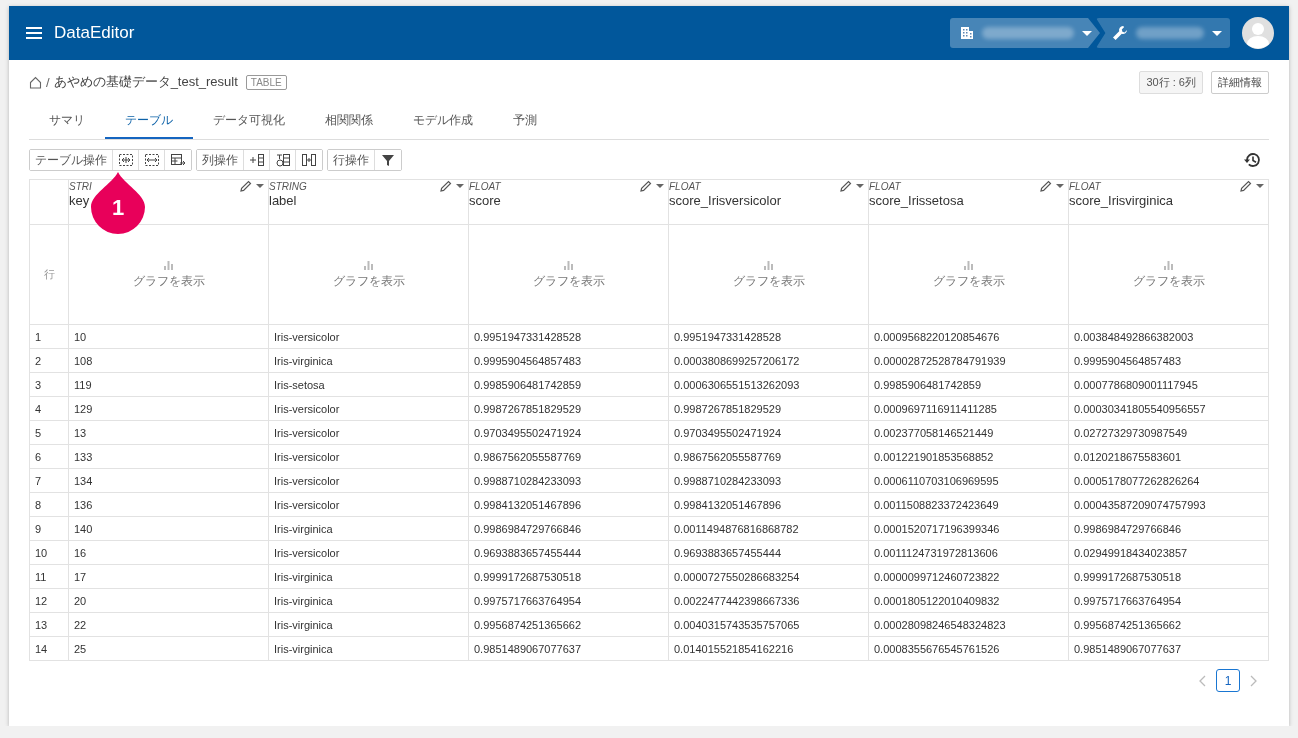 This screenshot has height=738, width=1298. I want to click on table-cell: 0.9987267851829529, so click(568, 408).